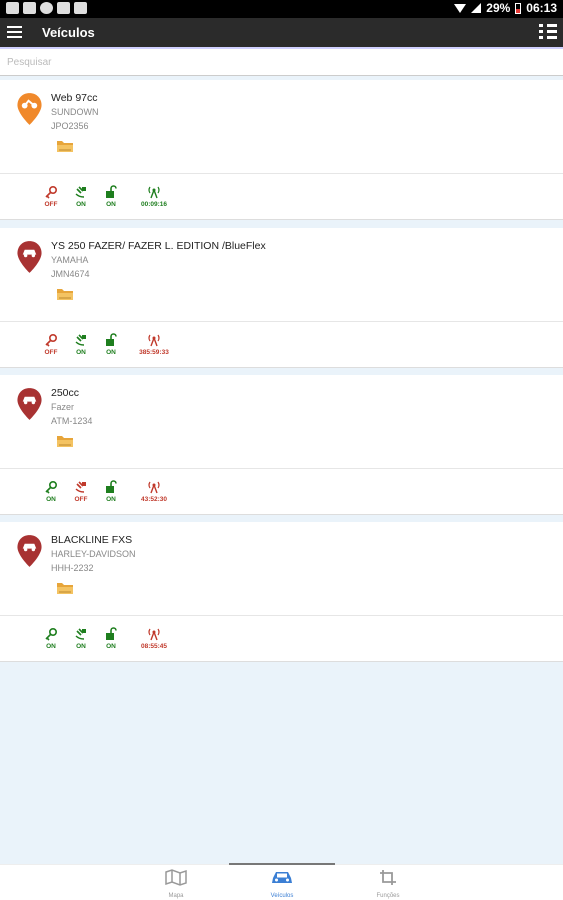 This screenshot has width=563, height=900. Describe the element at coordinates (282, 864) in the screenshot. I see `active-tab-indicator` at that location.